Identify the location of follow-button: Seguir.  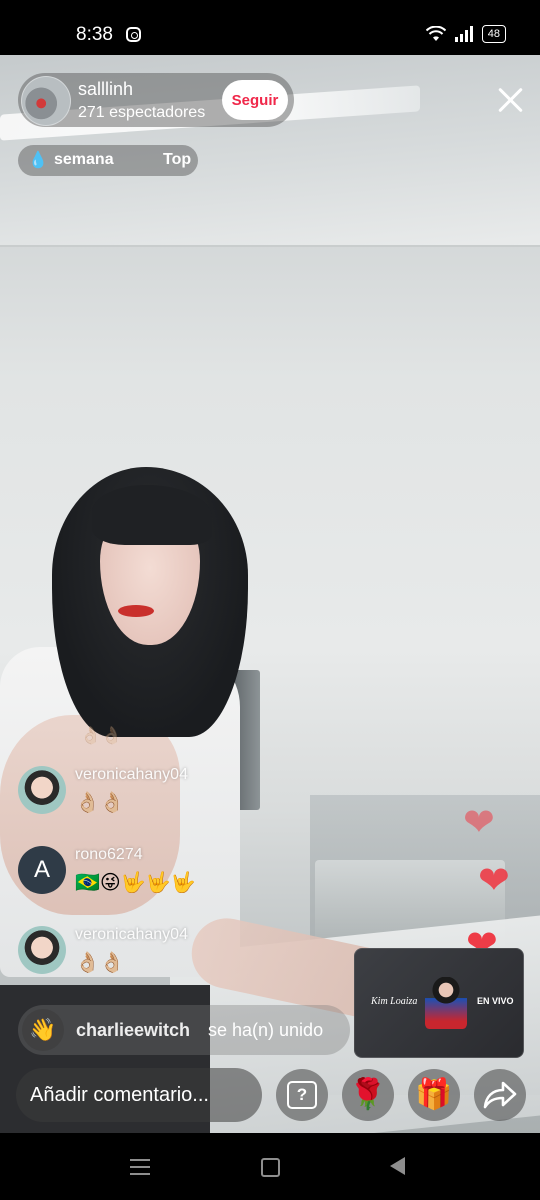
(255, 100).